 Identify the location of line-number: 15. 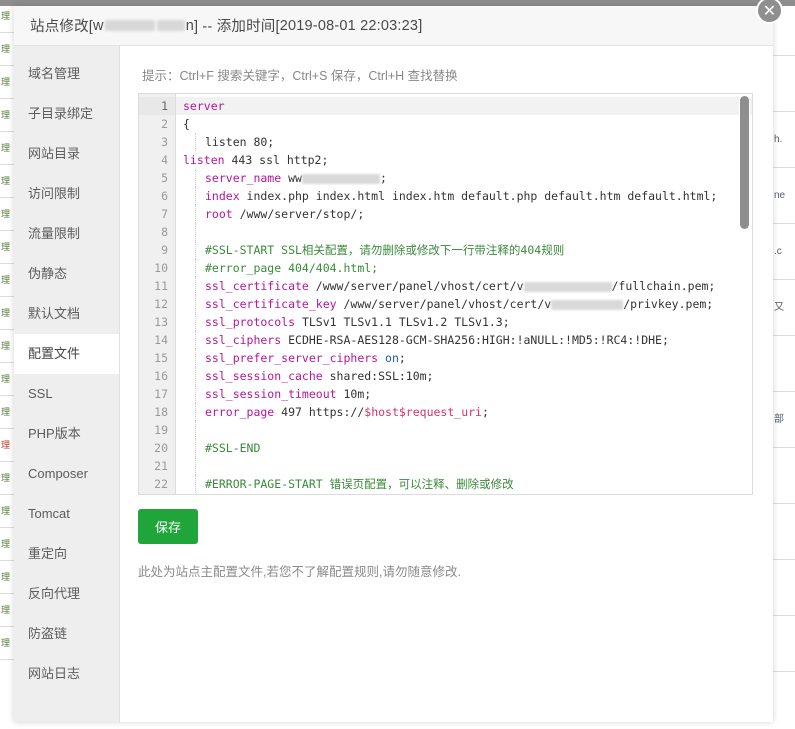
(161, 358).